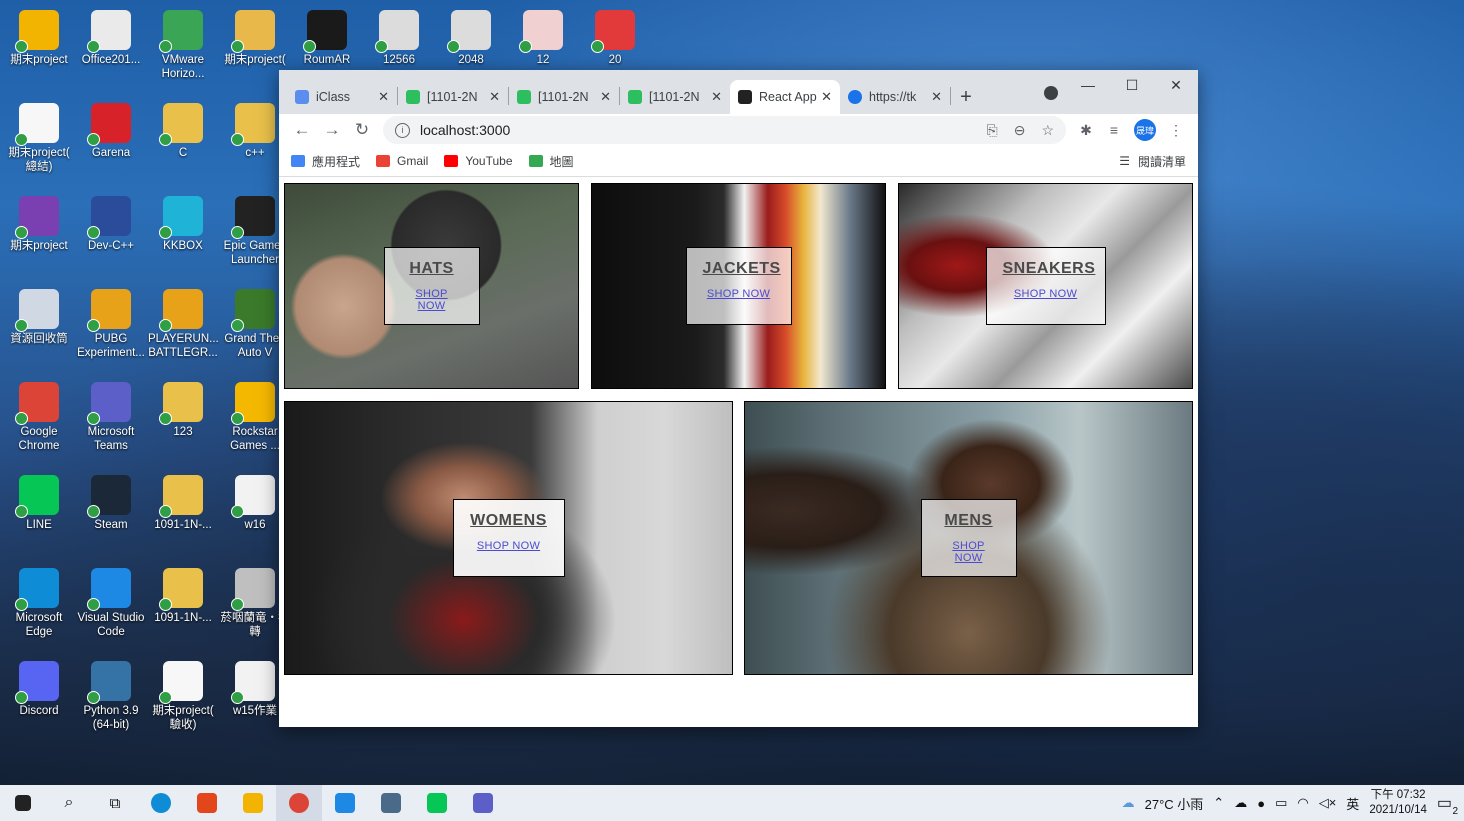 The width and height of the screenshot is (1464, 821). What do you see at coordinates (1045, 286) in the screenshot?
I see `category-sneakers: SNEAKERS SHOP NOW` at bounding box center [1045, 286].